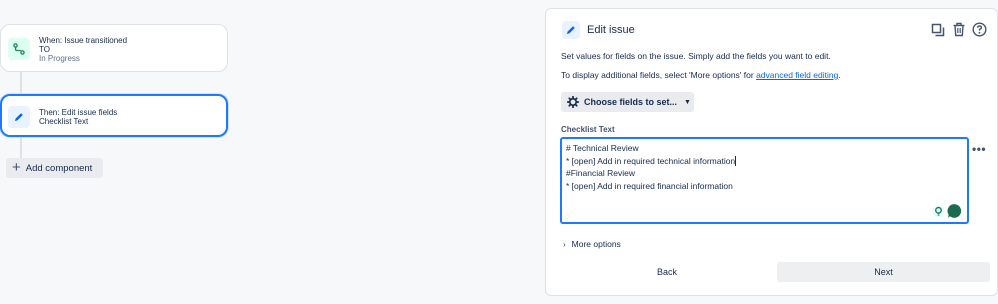  I want to click on checklist-line: #Financial Review, so click(600, 173).